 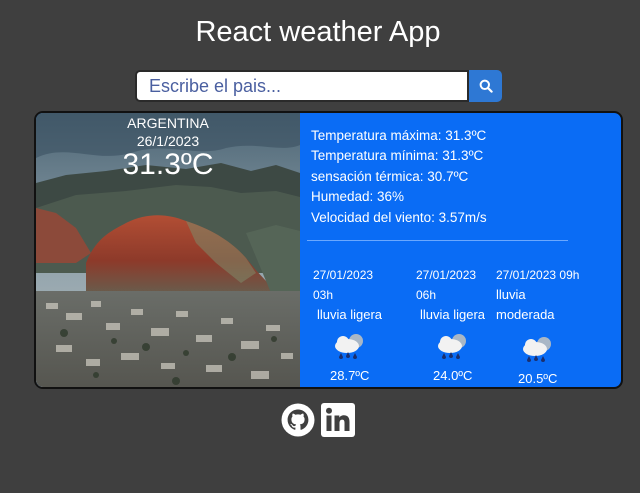 I want to click on humidity: Humedad: 36%, so click(x=358, y=197).